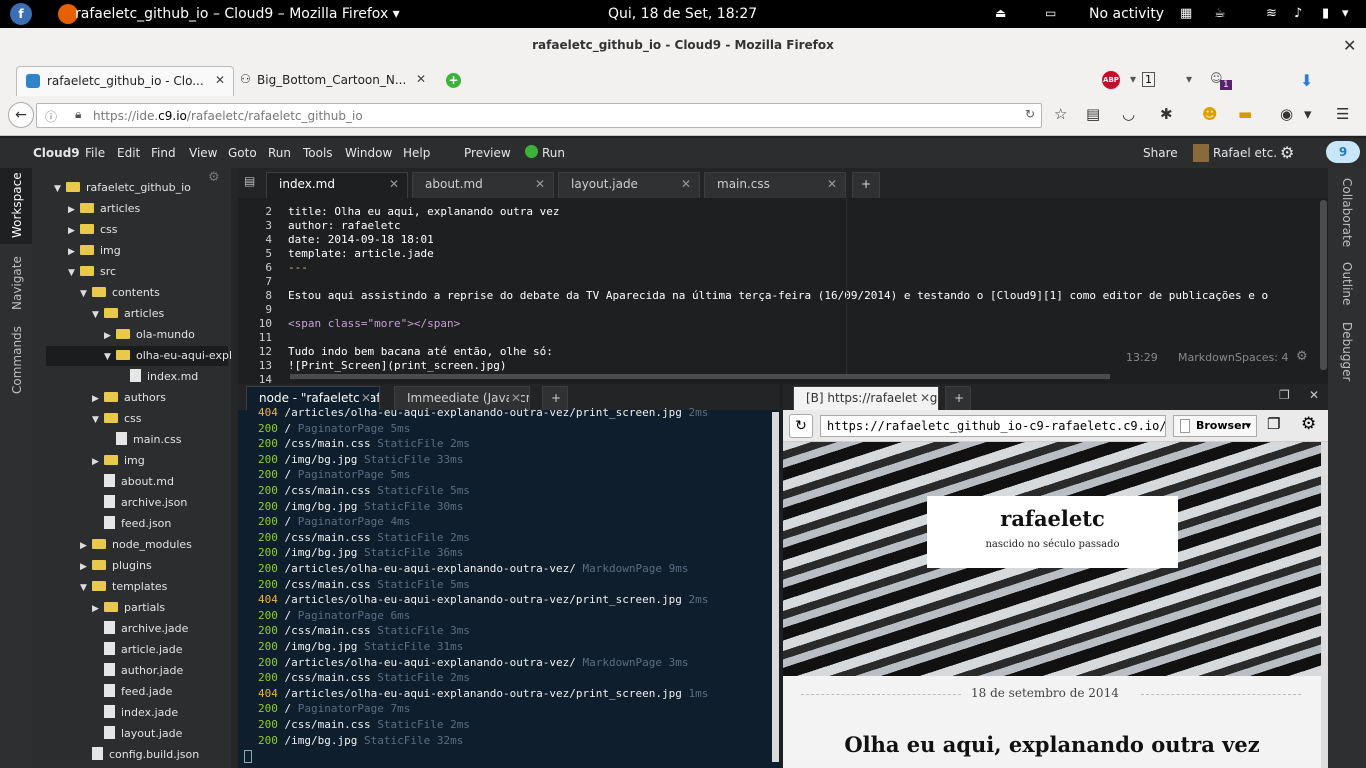  I want to click on code-line: ---, so click(298, 267).